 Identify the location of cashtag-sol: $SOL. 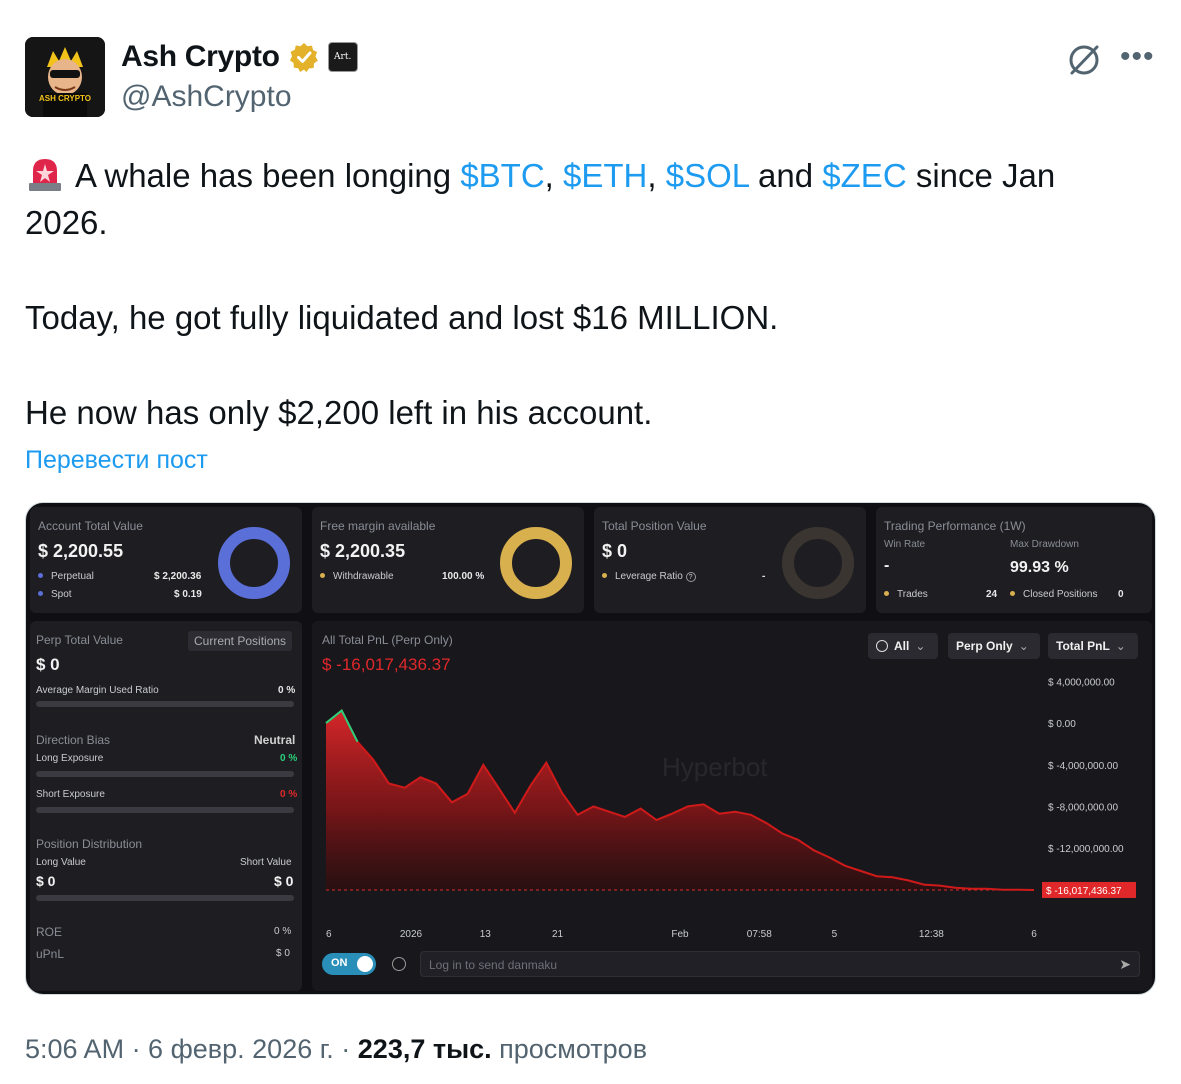
(707, 175).